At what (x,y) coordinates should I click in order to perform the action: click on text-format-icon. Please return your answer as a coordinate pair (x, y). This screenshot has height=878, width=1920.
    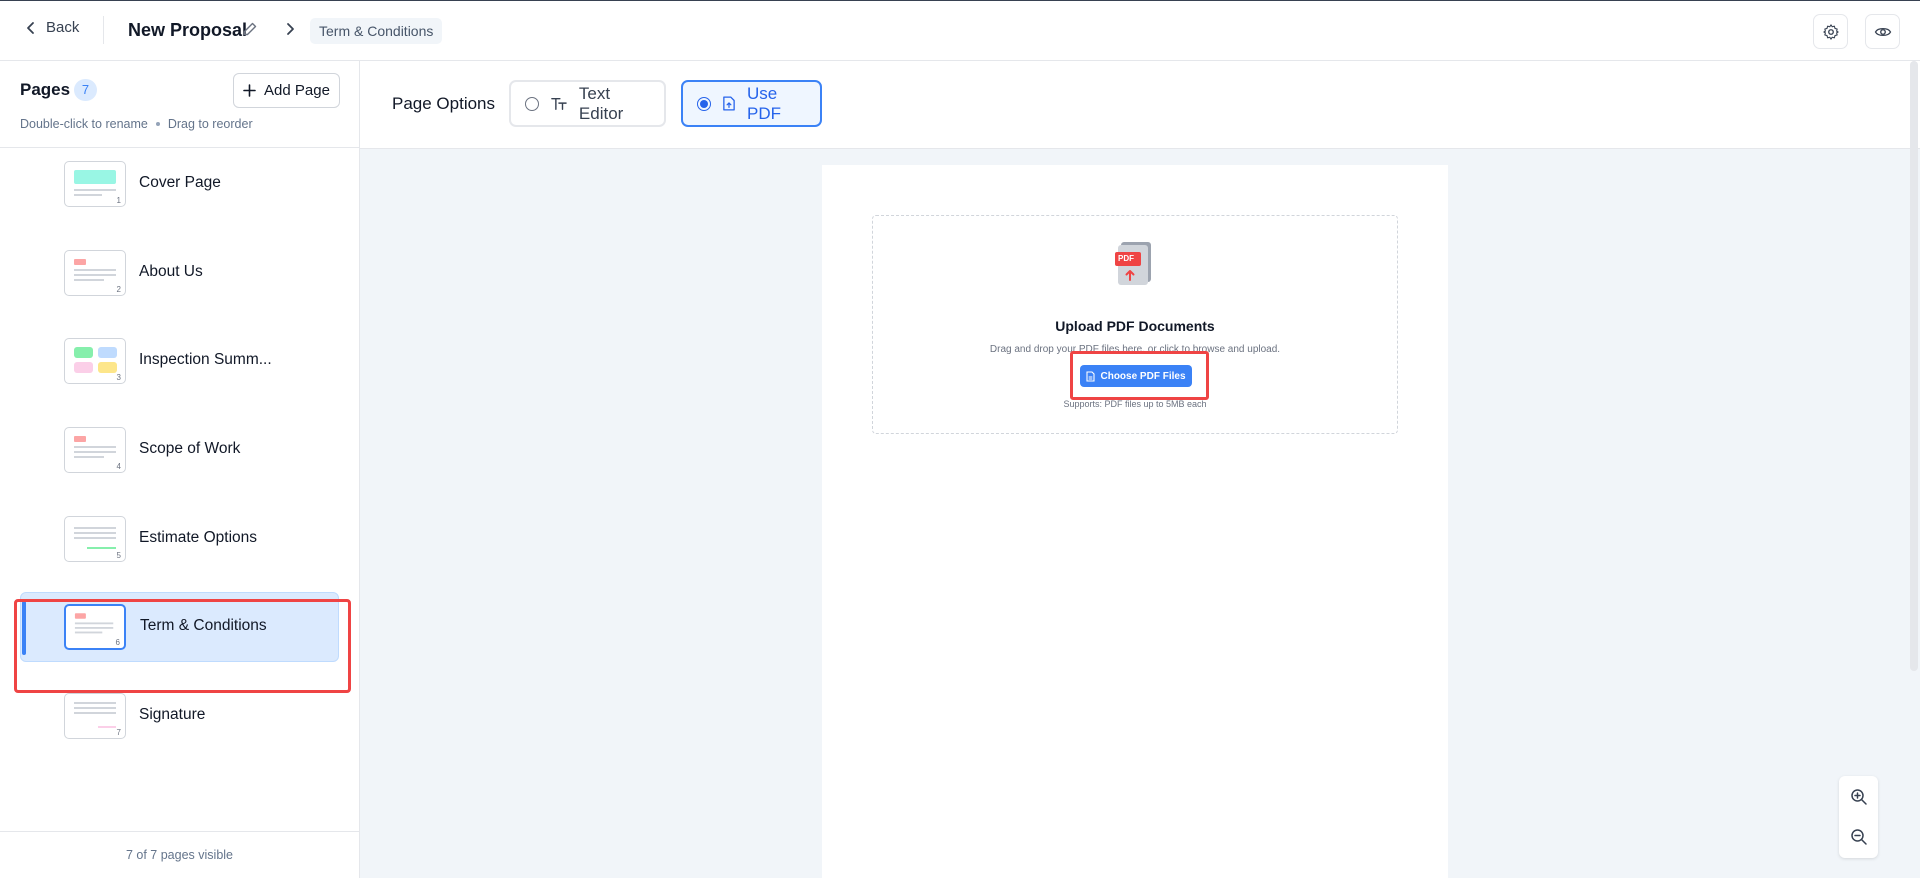
    Looking at the image, I should click on (559, 103).